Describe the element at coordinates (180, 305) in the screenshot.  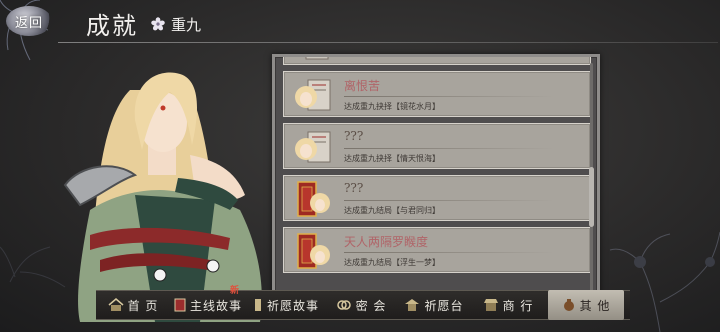
I see `book-icon` at that location.